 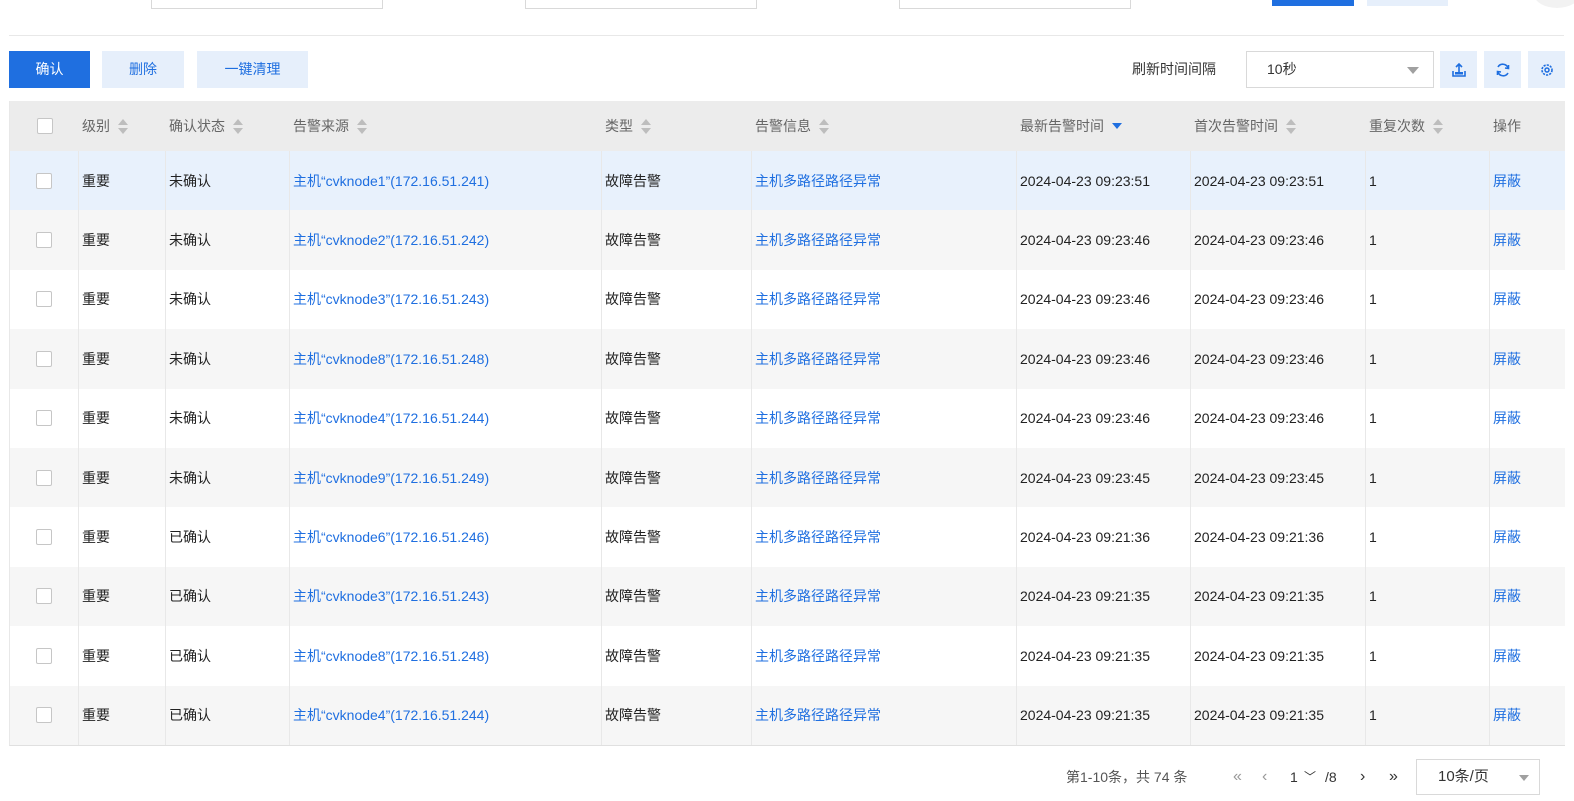 What do you see at coordinates (1458, 69) in the screenshot?
I see `export-button` at bounding box center [1458, 69].